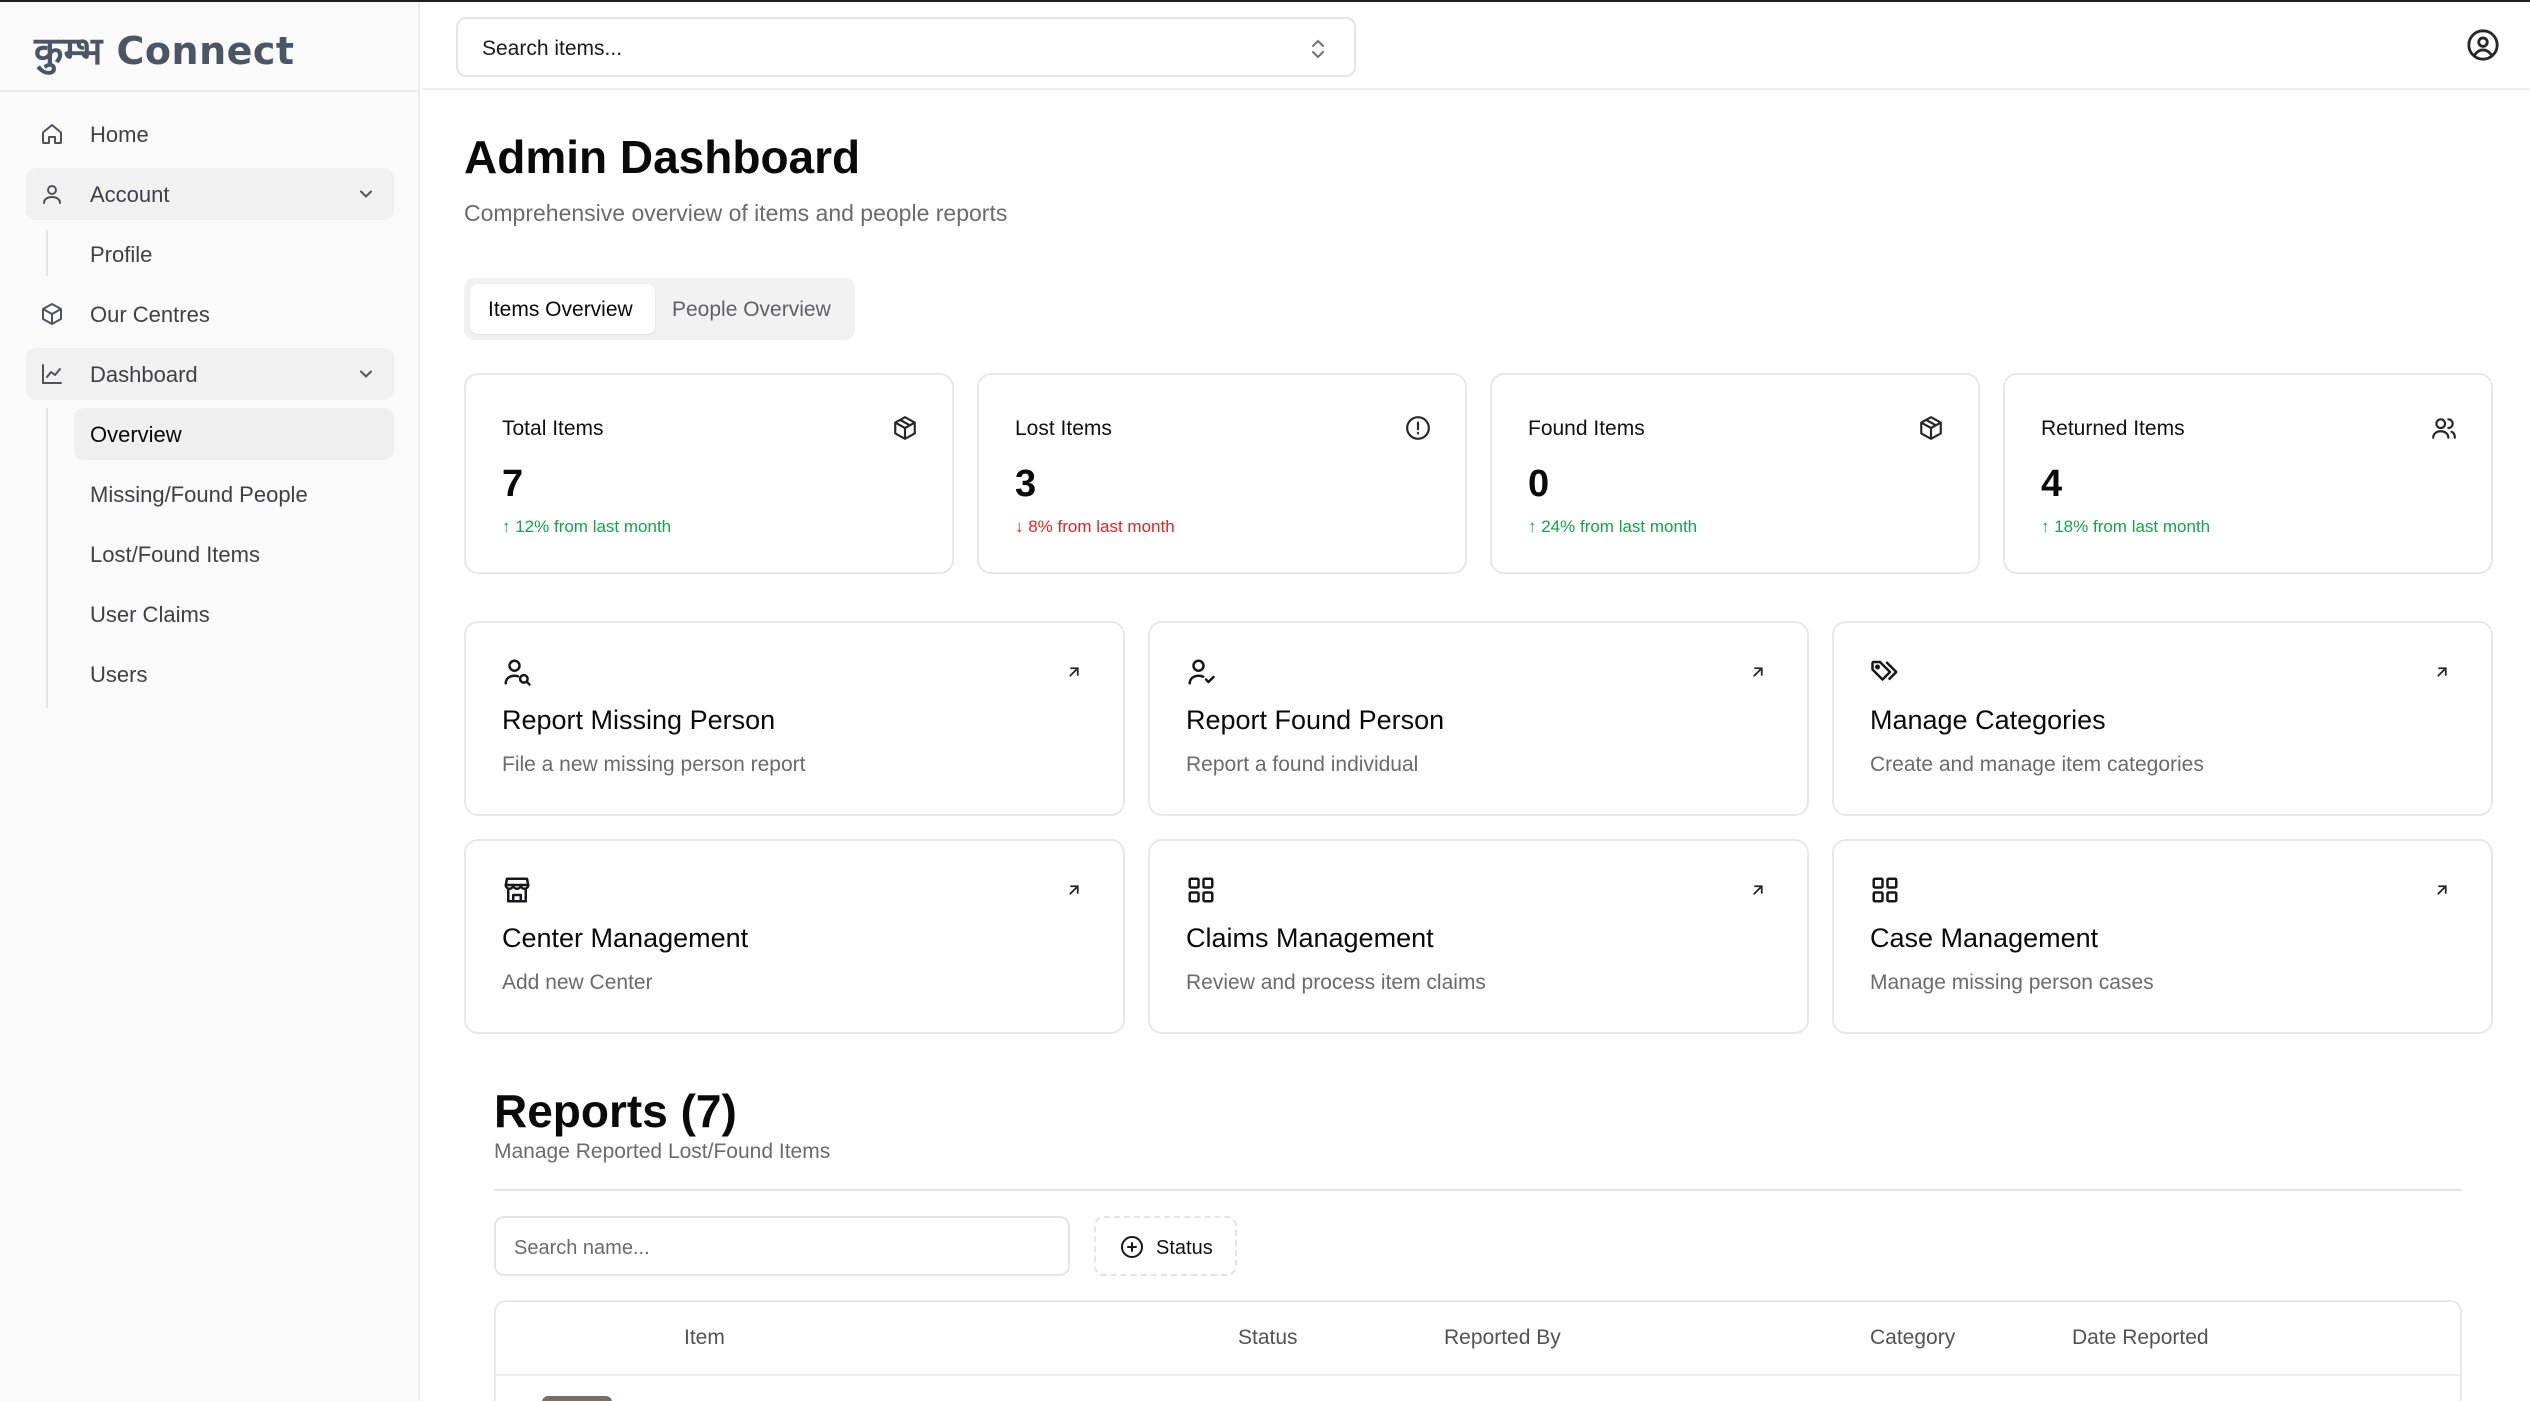 This screenshot has width=2530, height=1401. I want to click on stat-trend: ↑ 24% from last month, so click(1613, 526).